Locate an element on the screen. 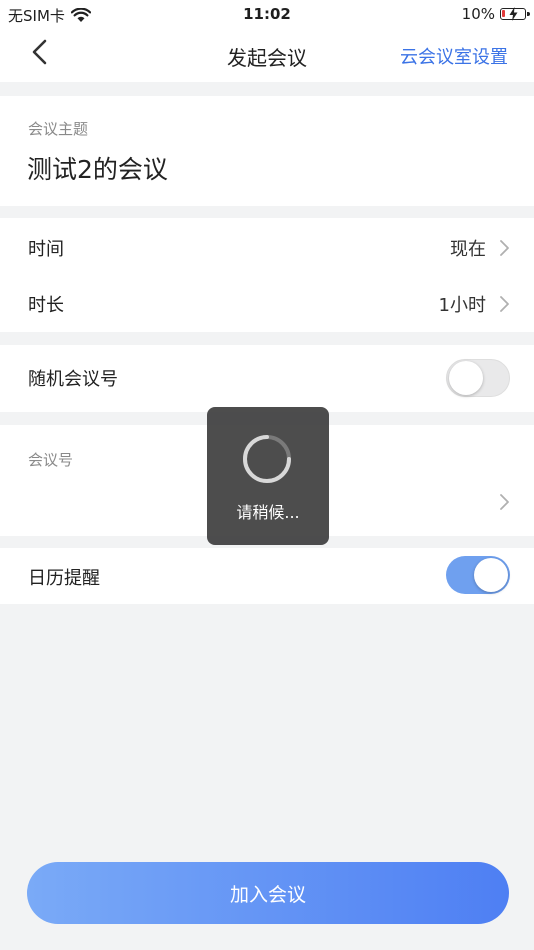 The width and height of the screenshot is (534, 950). time-value: 现在 is located at coordinates (468, 249).